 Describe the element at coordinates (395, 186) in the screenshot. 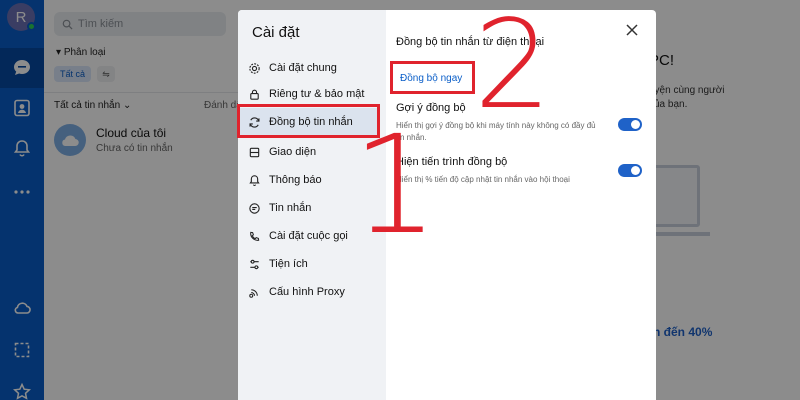

I see `step-number-1: 1` at that location.